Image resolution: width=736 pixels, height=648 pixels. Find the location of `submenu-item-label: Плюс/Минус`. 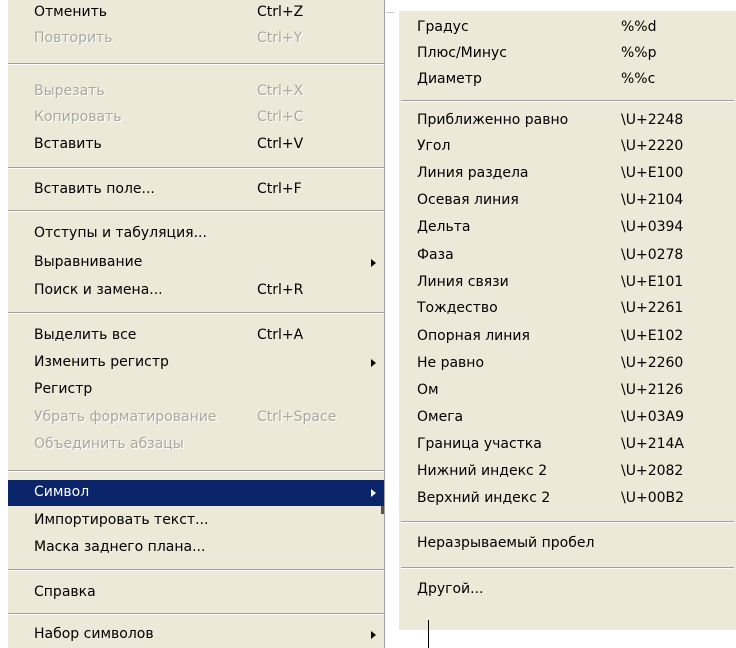

submenu-item-label: Плюс/Минус is located at coordinates (462, 53).